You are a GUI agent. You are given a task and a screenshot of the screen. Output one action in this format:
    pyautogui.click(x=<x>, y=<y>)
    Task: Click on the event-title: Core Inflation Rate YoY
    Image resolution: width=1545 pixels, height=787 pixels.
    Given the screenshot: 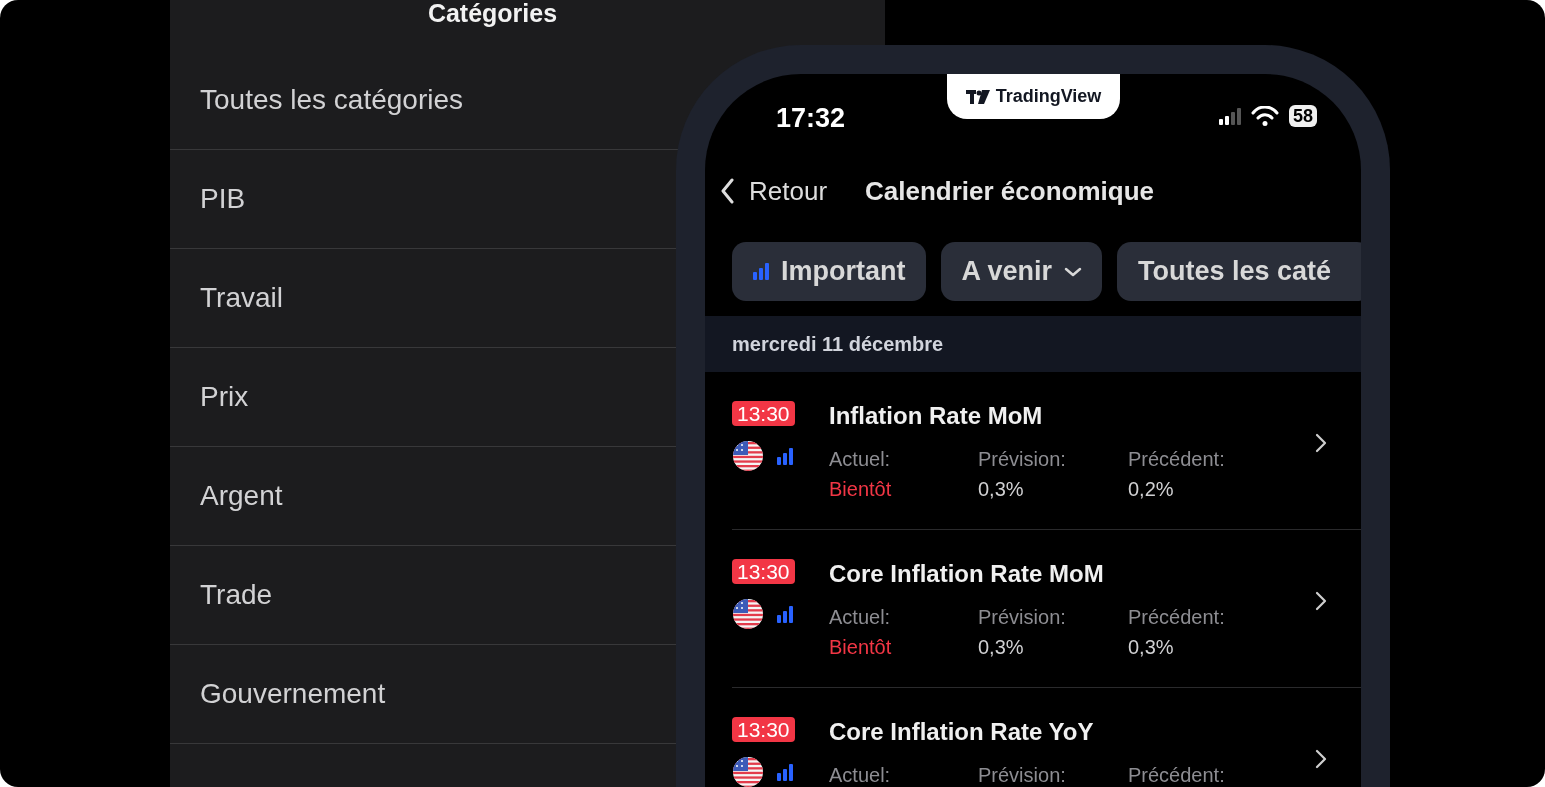 What is the action you would take?
    pyautogui.click(x=961, y=732)
    